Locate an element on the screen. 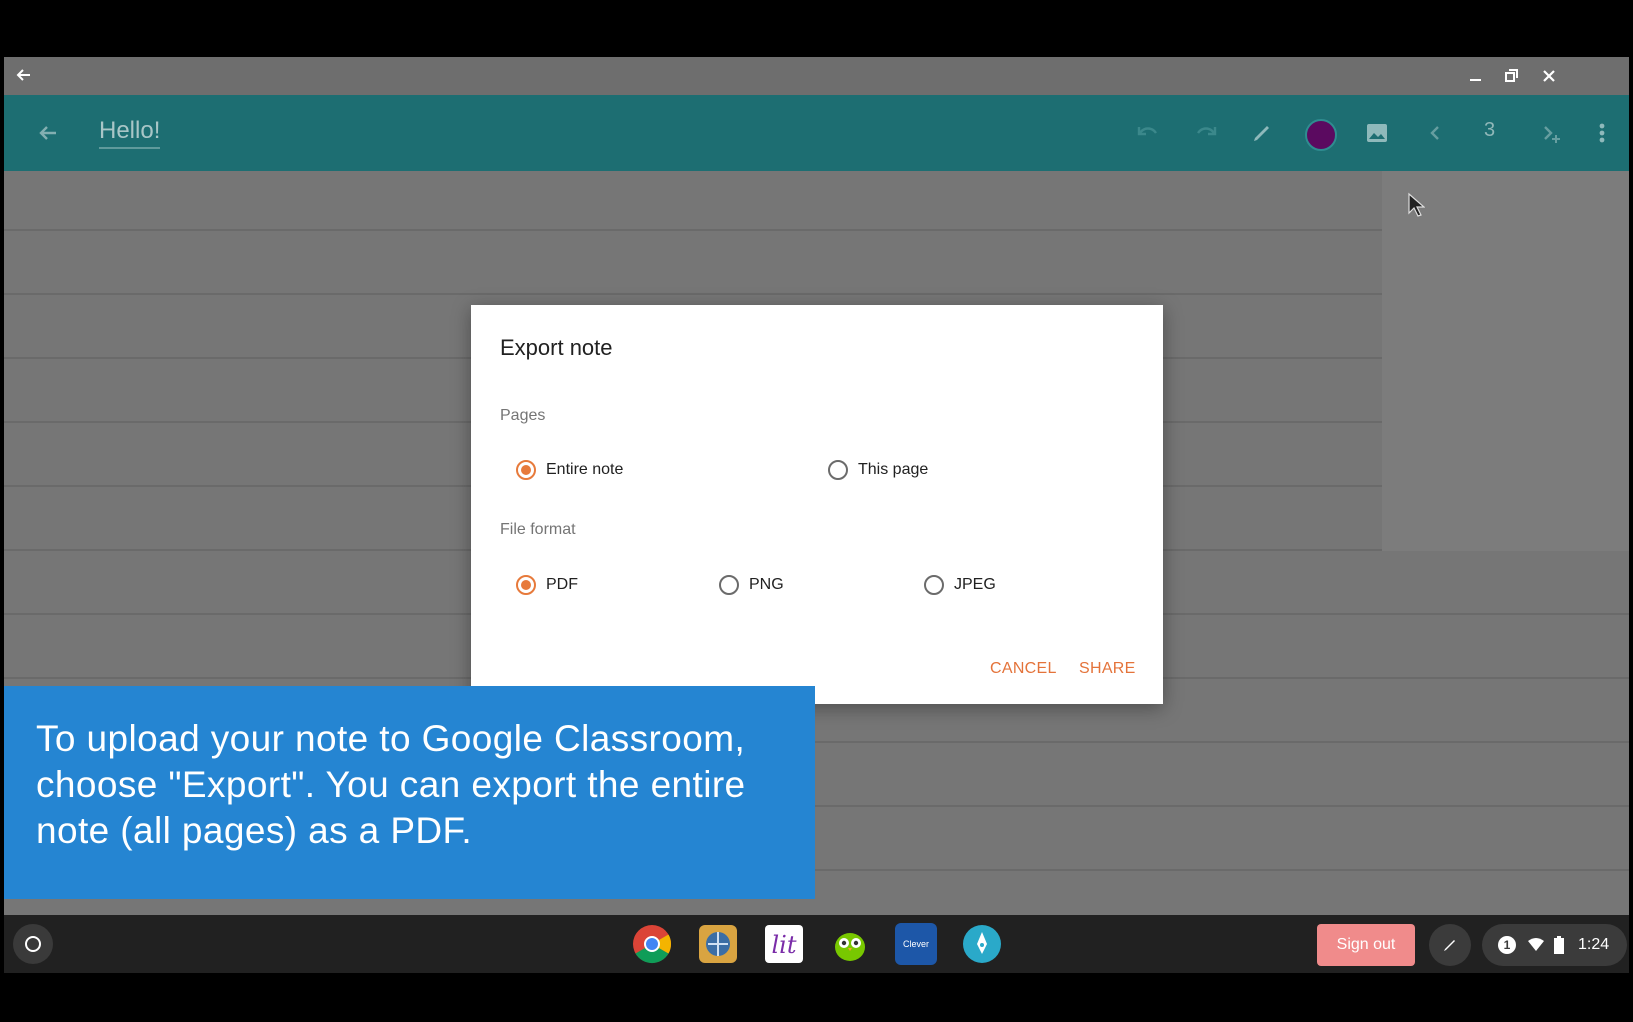 The image size is (1633, 1022). clever-app-icon: Clever is located at coordinates (916, 944).